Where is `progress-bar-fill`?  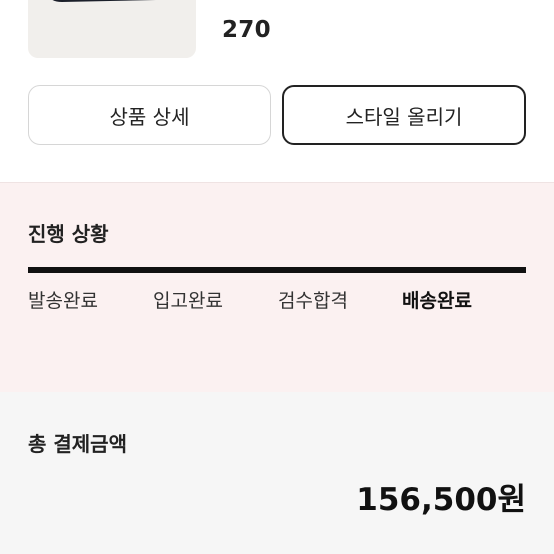
progress-bar-fill is located at coordinates (277, 270).